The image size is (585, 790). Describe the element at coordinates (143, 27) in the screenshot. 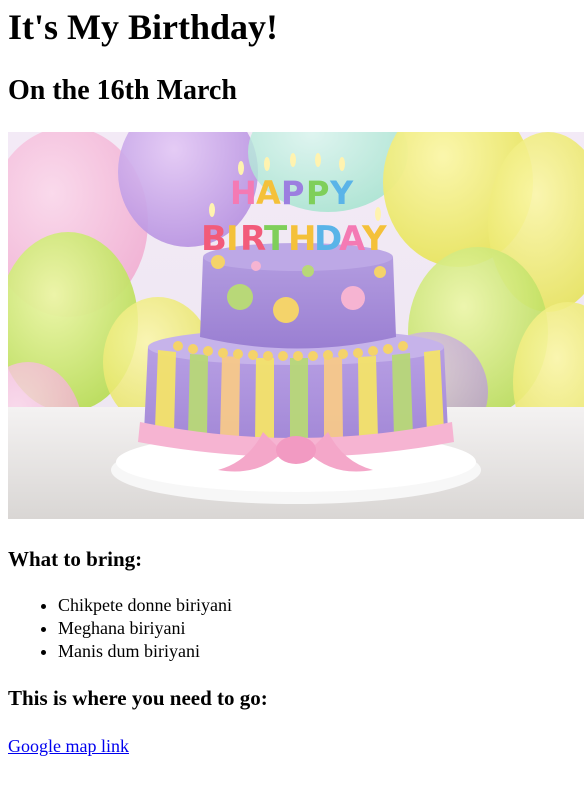

I see `page-title: It's My Birthday!` at that location.